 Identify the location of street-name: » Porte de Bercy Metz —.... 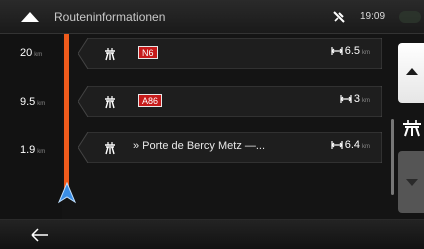
(199, 146).